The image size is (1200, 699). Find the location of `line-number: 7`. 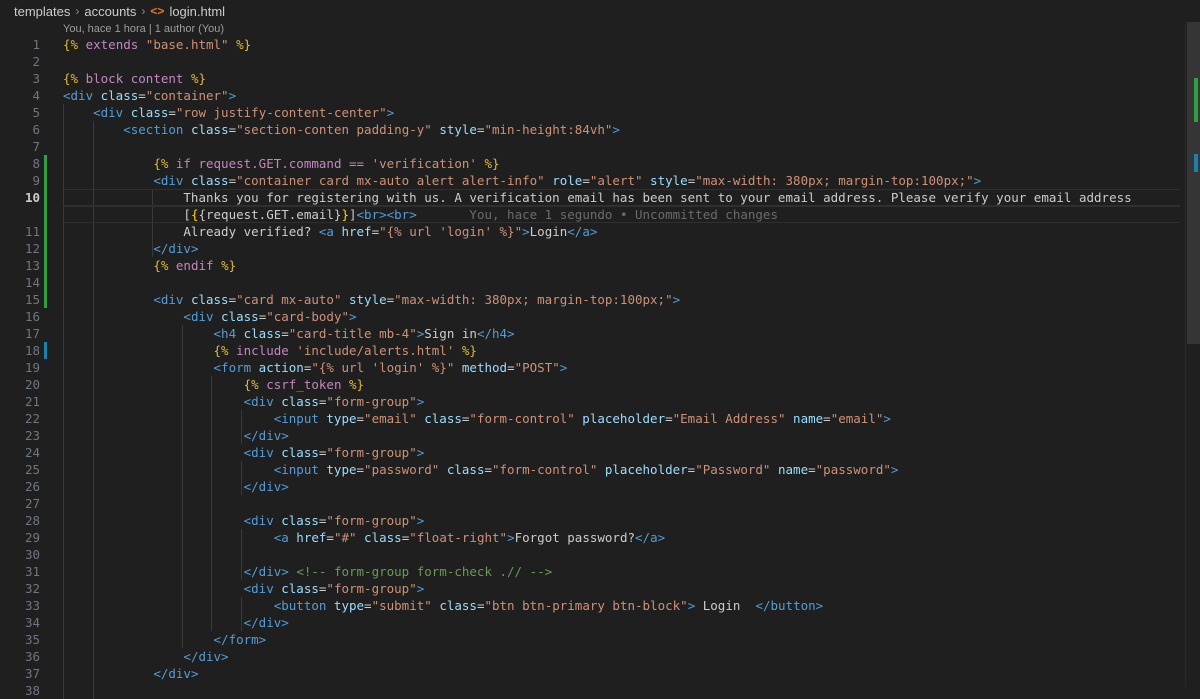

line-number: 7 is located at coordinates (20, 146).